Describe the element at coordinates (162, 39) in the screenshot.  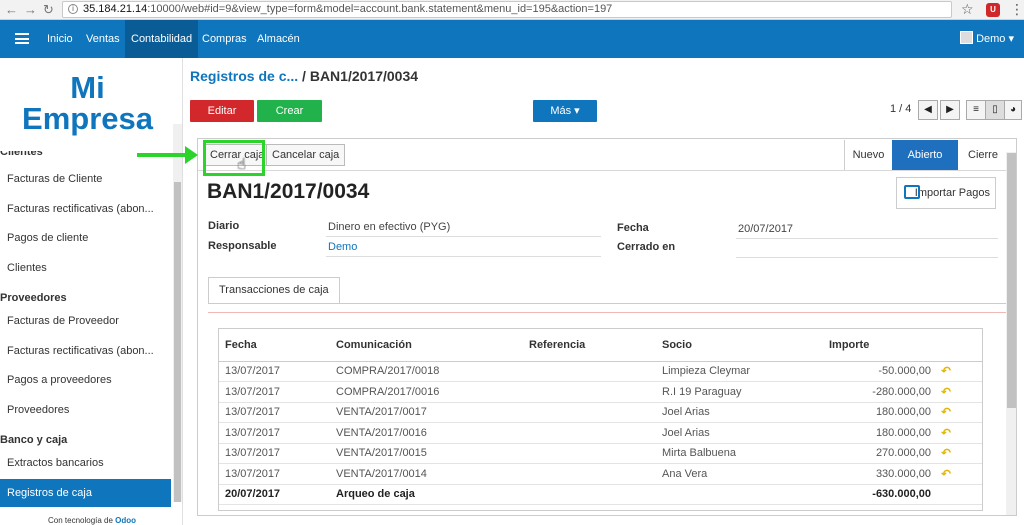
I see `menu-contabilidad: Contabilidad` at that location.